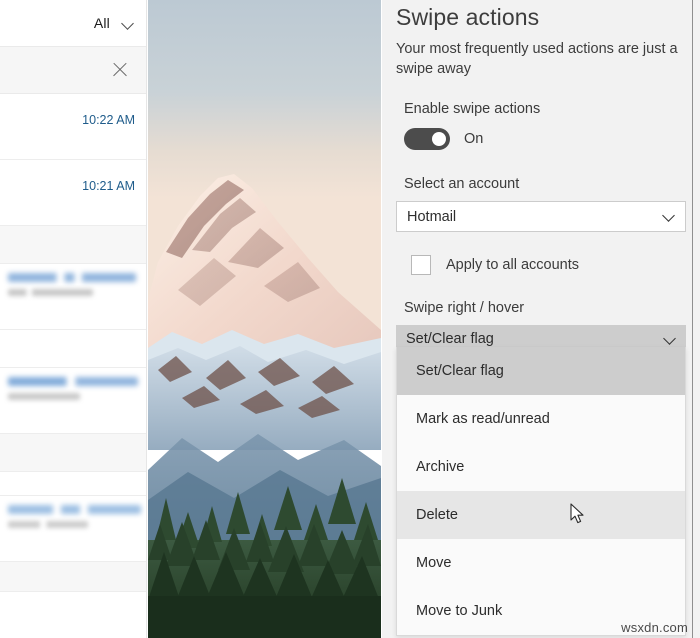 Image resolution: width=700 pixels, height=638 pixels. I want to click on mail-list-header: All, so click(73, 23).